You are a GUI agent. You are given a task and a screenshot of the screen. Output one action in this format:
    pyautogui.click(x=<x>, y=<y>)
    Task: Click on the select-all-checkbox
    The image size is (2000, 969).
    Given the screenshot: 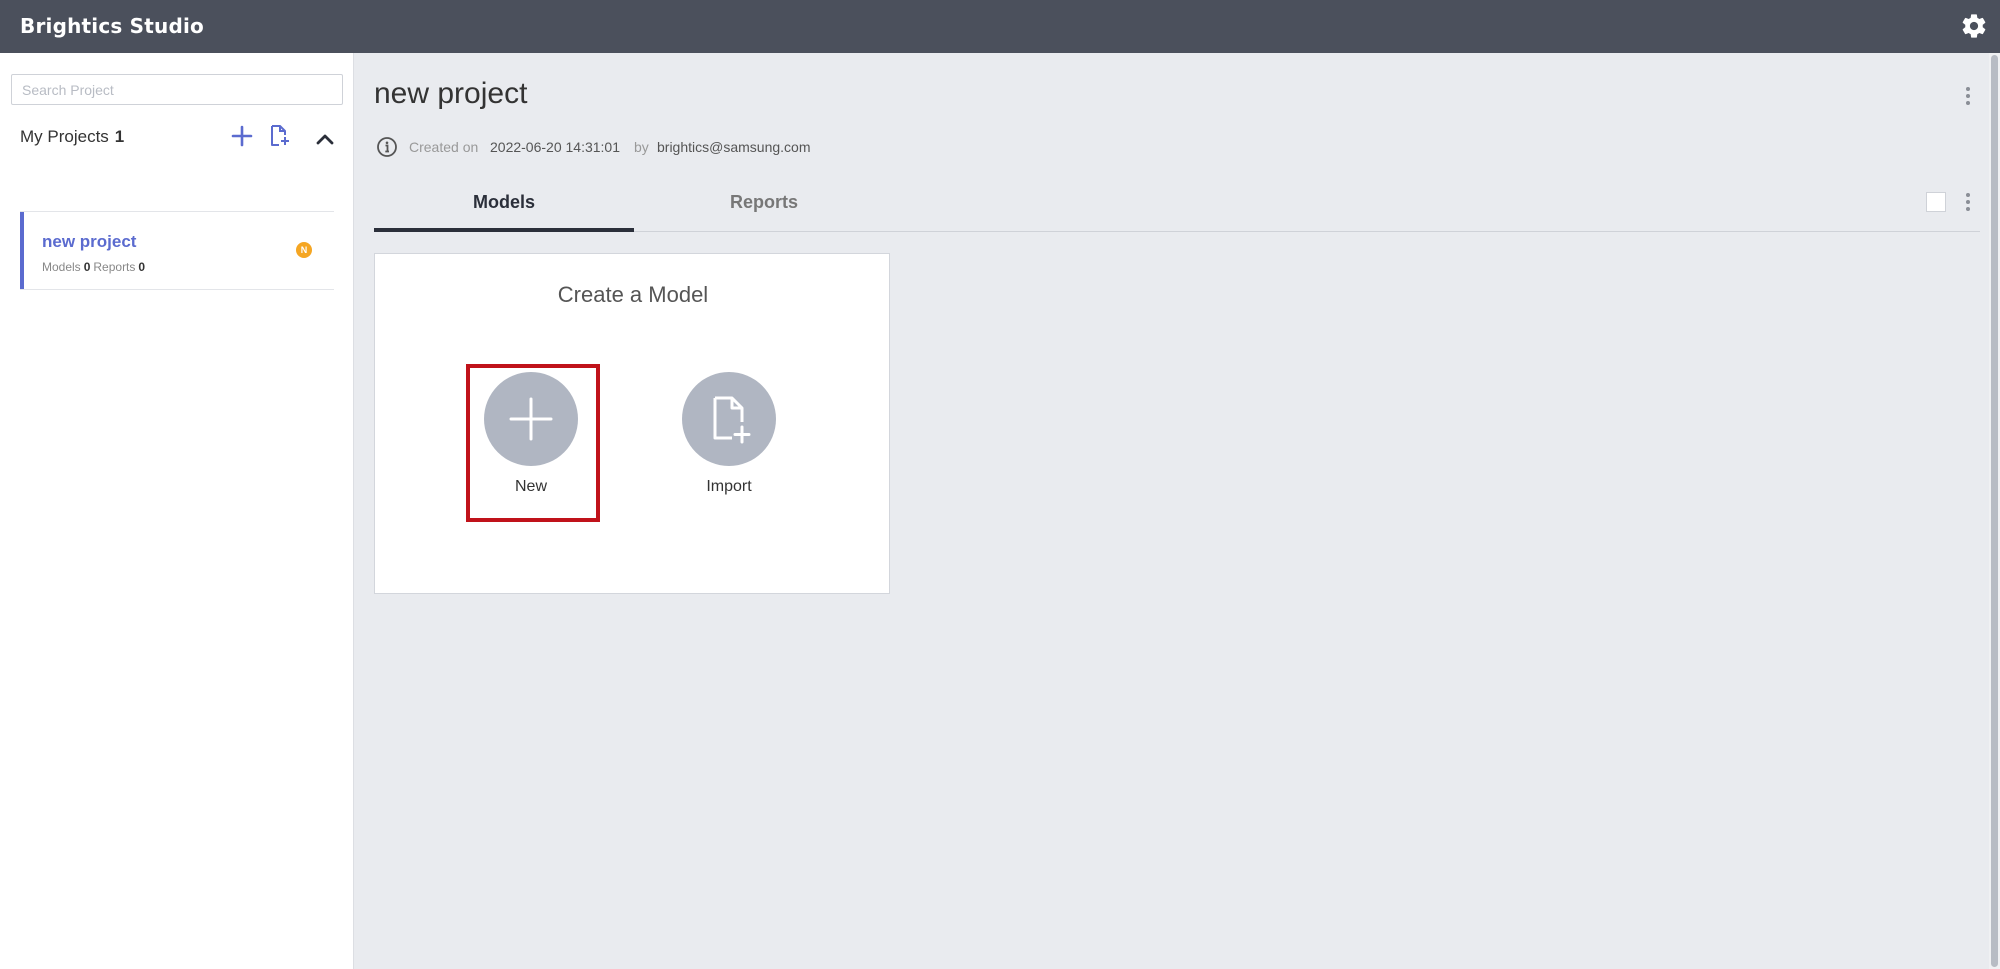 What is the action you would take?
    pyautogui.click(x=1936, y=202)
    